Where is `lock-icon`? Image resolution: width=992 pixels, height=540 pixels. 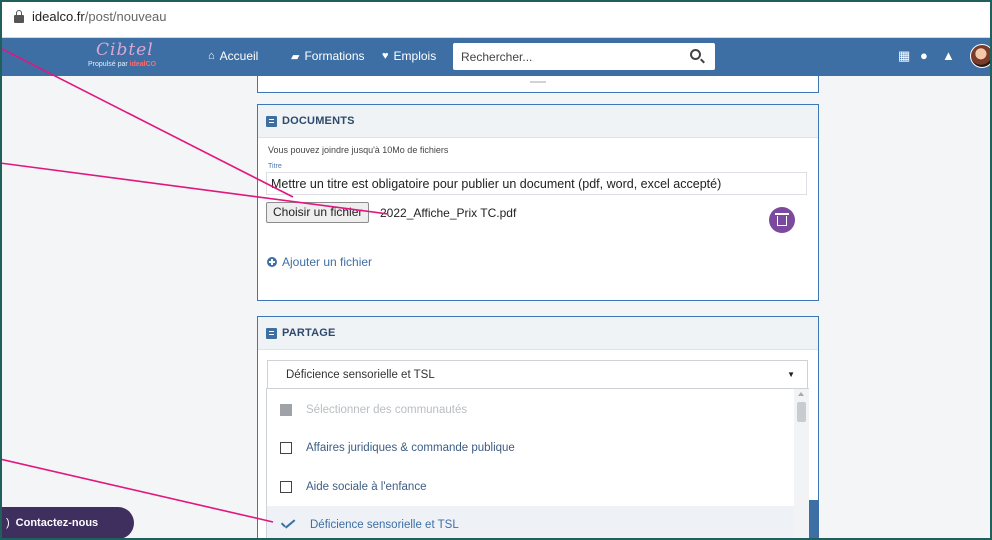
lock-icon is located at coordinates (19, 16).